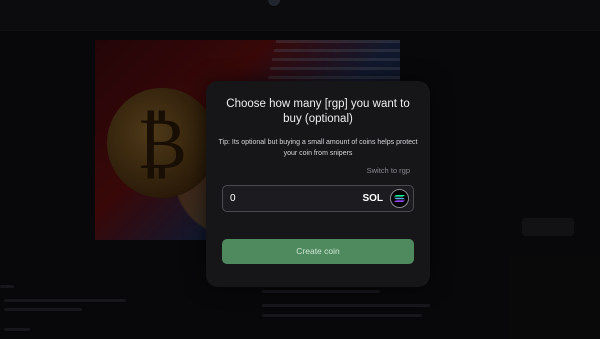  I want to click on switch-currency-link: Switch to rgp, so click(388, 170).